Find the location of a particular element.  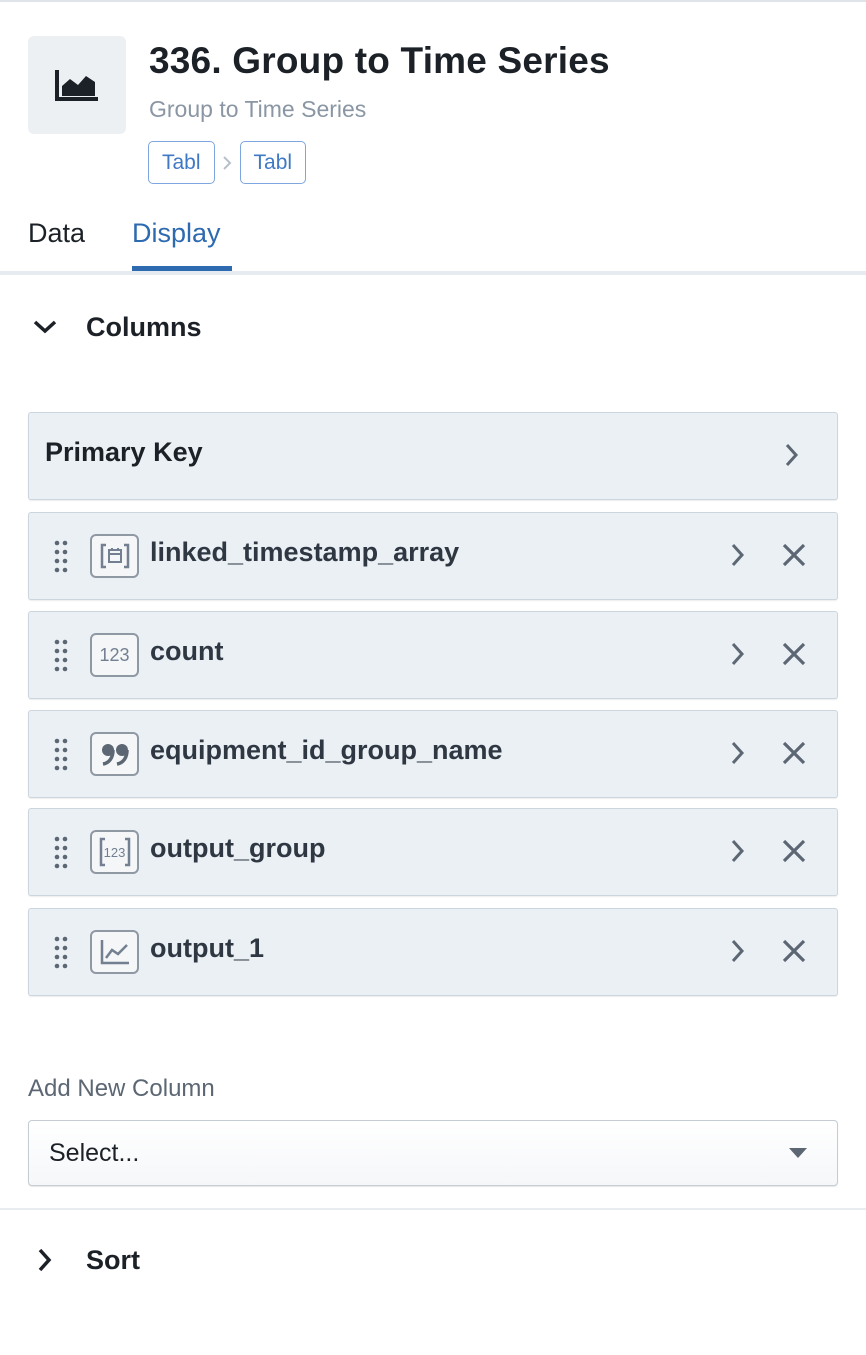

primary-key-label: Primary Key is located at coordinates (124, 452).